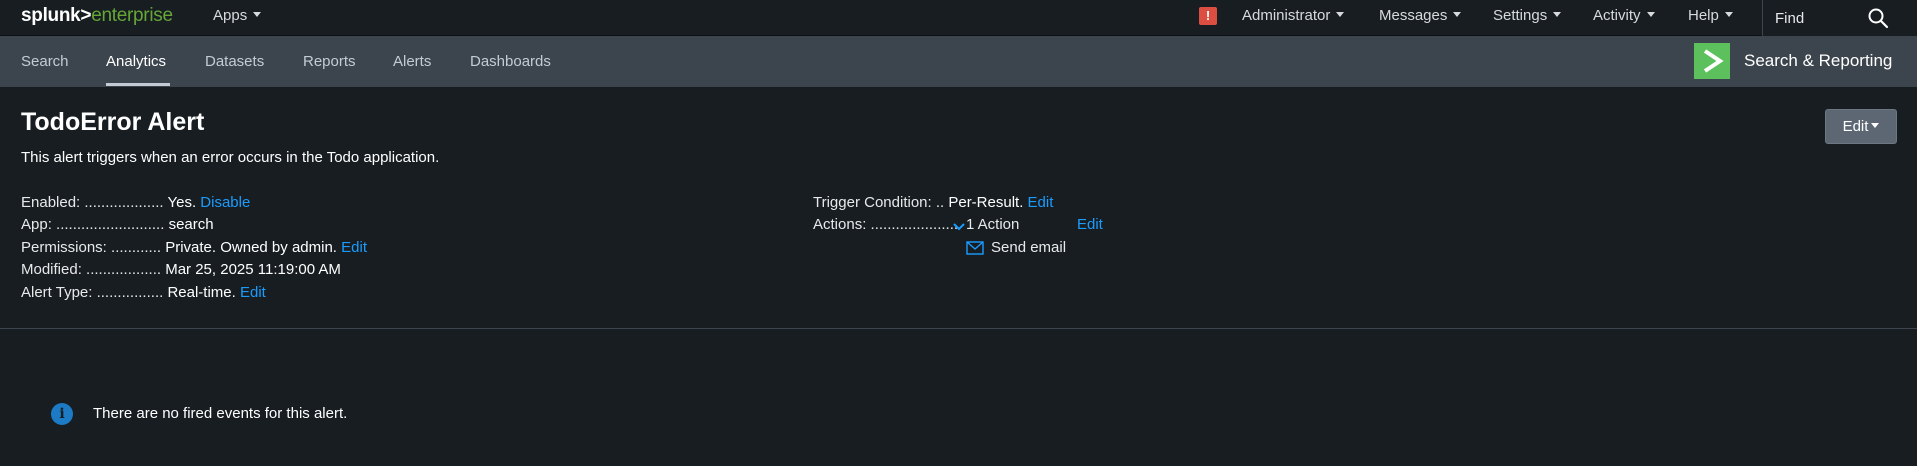 The height and width of the screenshot is (466, 1917). What do you see at coordinates (510, 62) in the screenshot?
I see `tab-dashboards: Dashboards` at bounding box center [510, 62].